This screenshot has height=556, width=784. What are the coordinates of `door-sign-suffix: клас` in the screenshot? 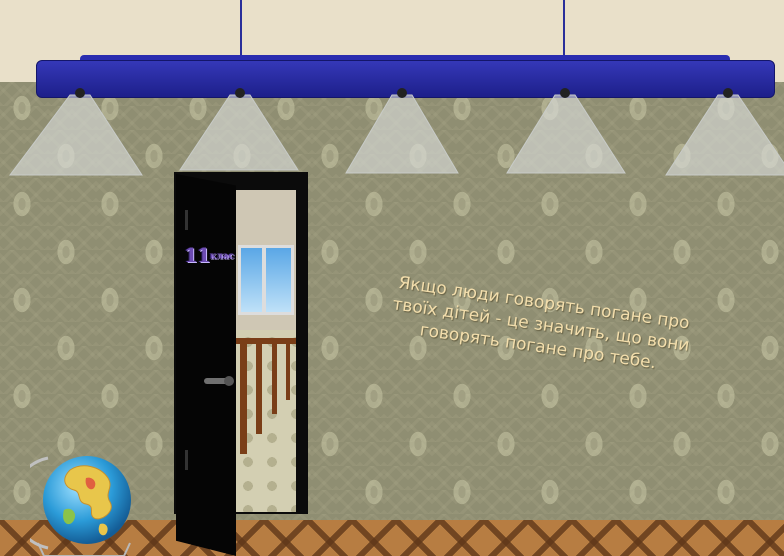 It's located at (222, 256).